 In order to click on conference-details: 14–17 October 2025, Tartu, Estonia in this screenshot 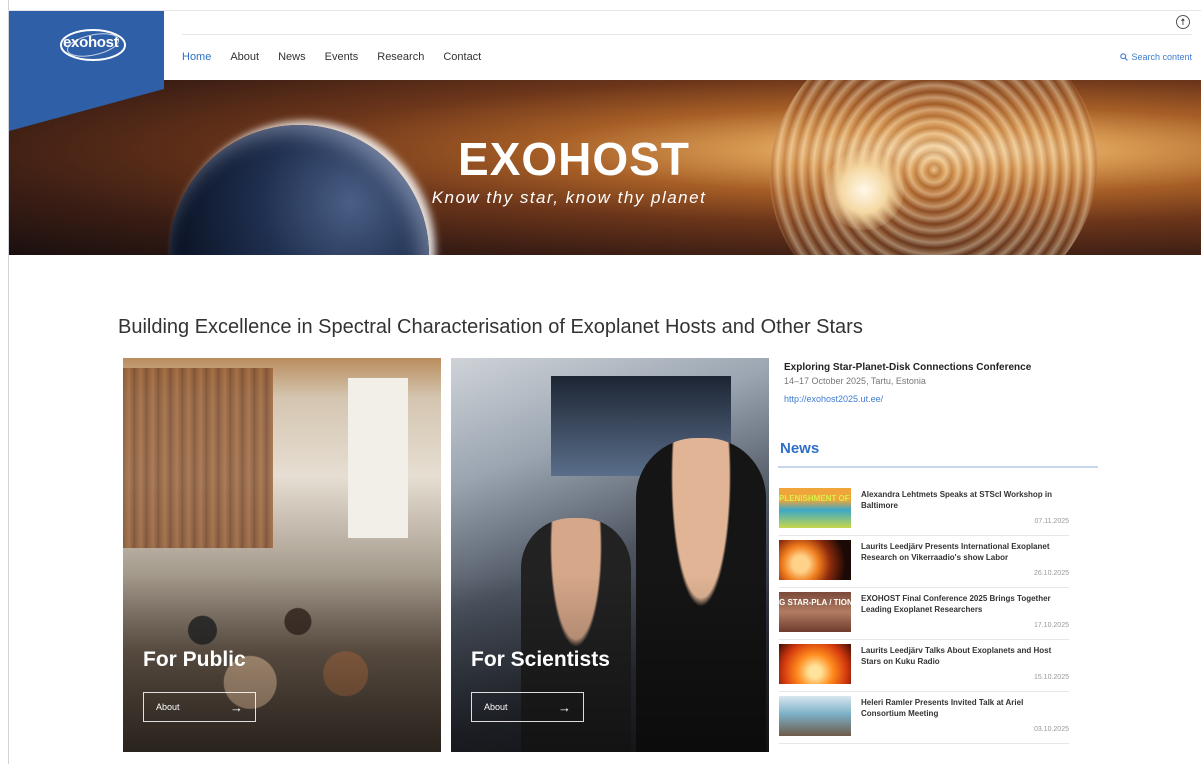, I will do `click(855, 381)`.